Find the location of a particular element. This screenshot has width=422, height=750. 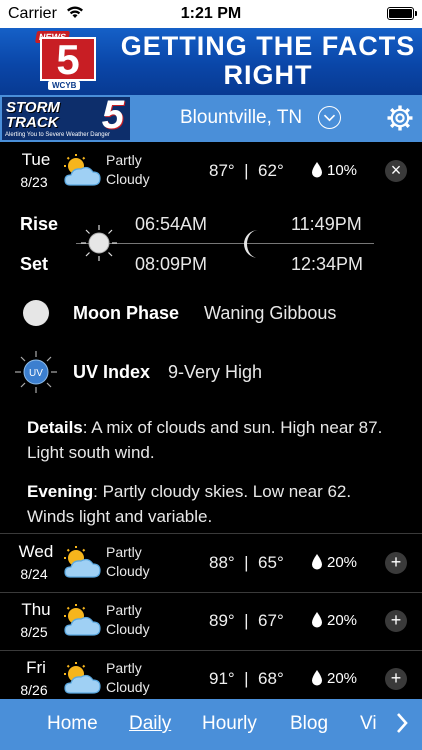

day-name: Fri is located at coordinates (36, 667).